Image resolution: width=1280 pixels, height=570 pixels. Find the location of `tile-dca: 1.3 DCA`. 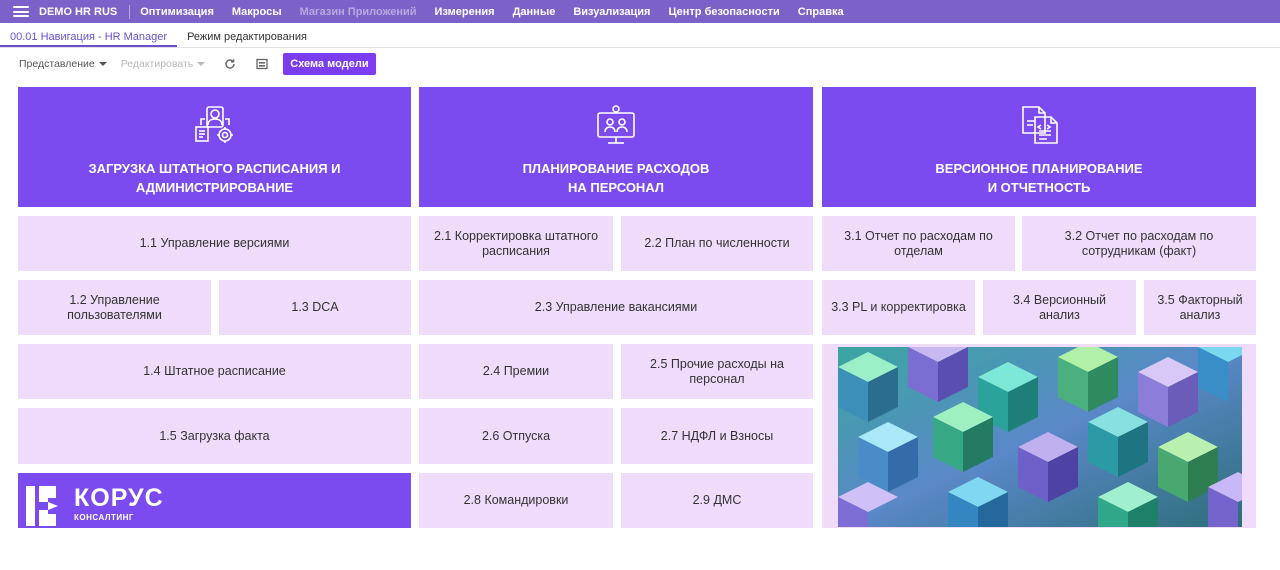

tile-dca: 1.3 DCA is located at coordinates (315, 307).